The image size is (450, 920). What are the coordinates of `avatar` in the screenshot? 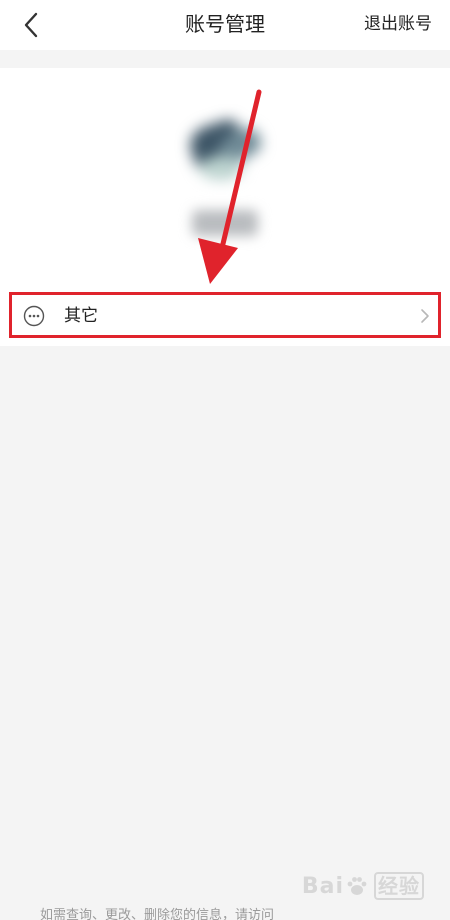 It's located at (226, 152).